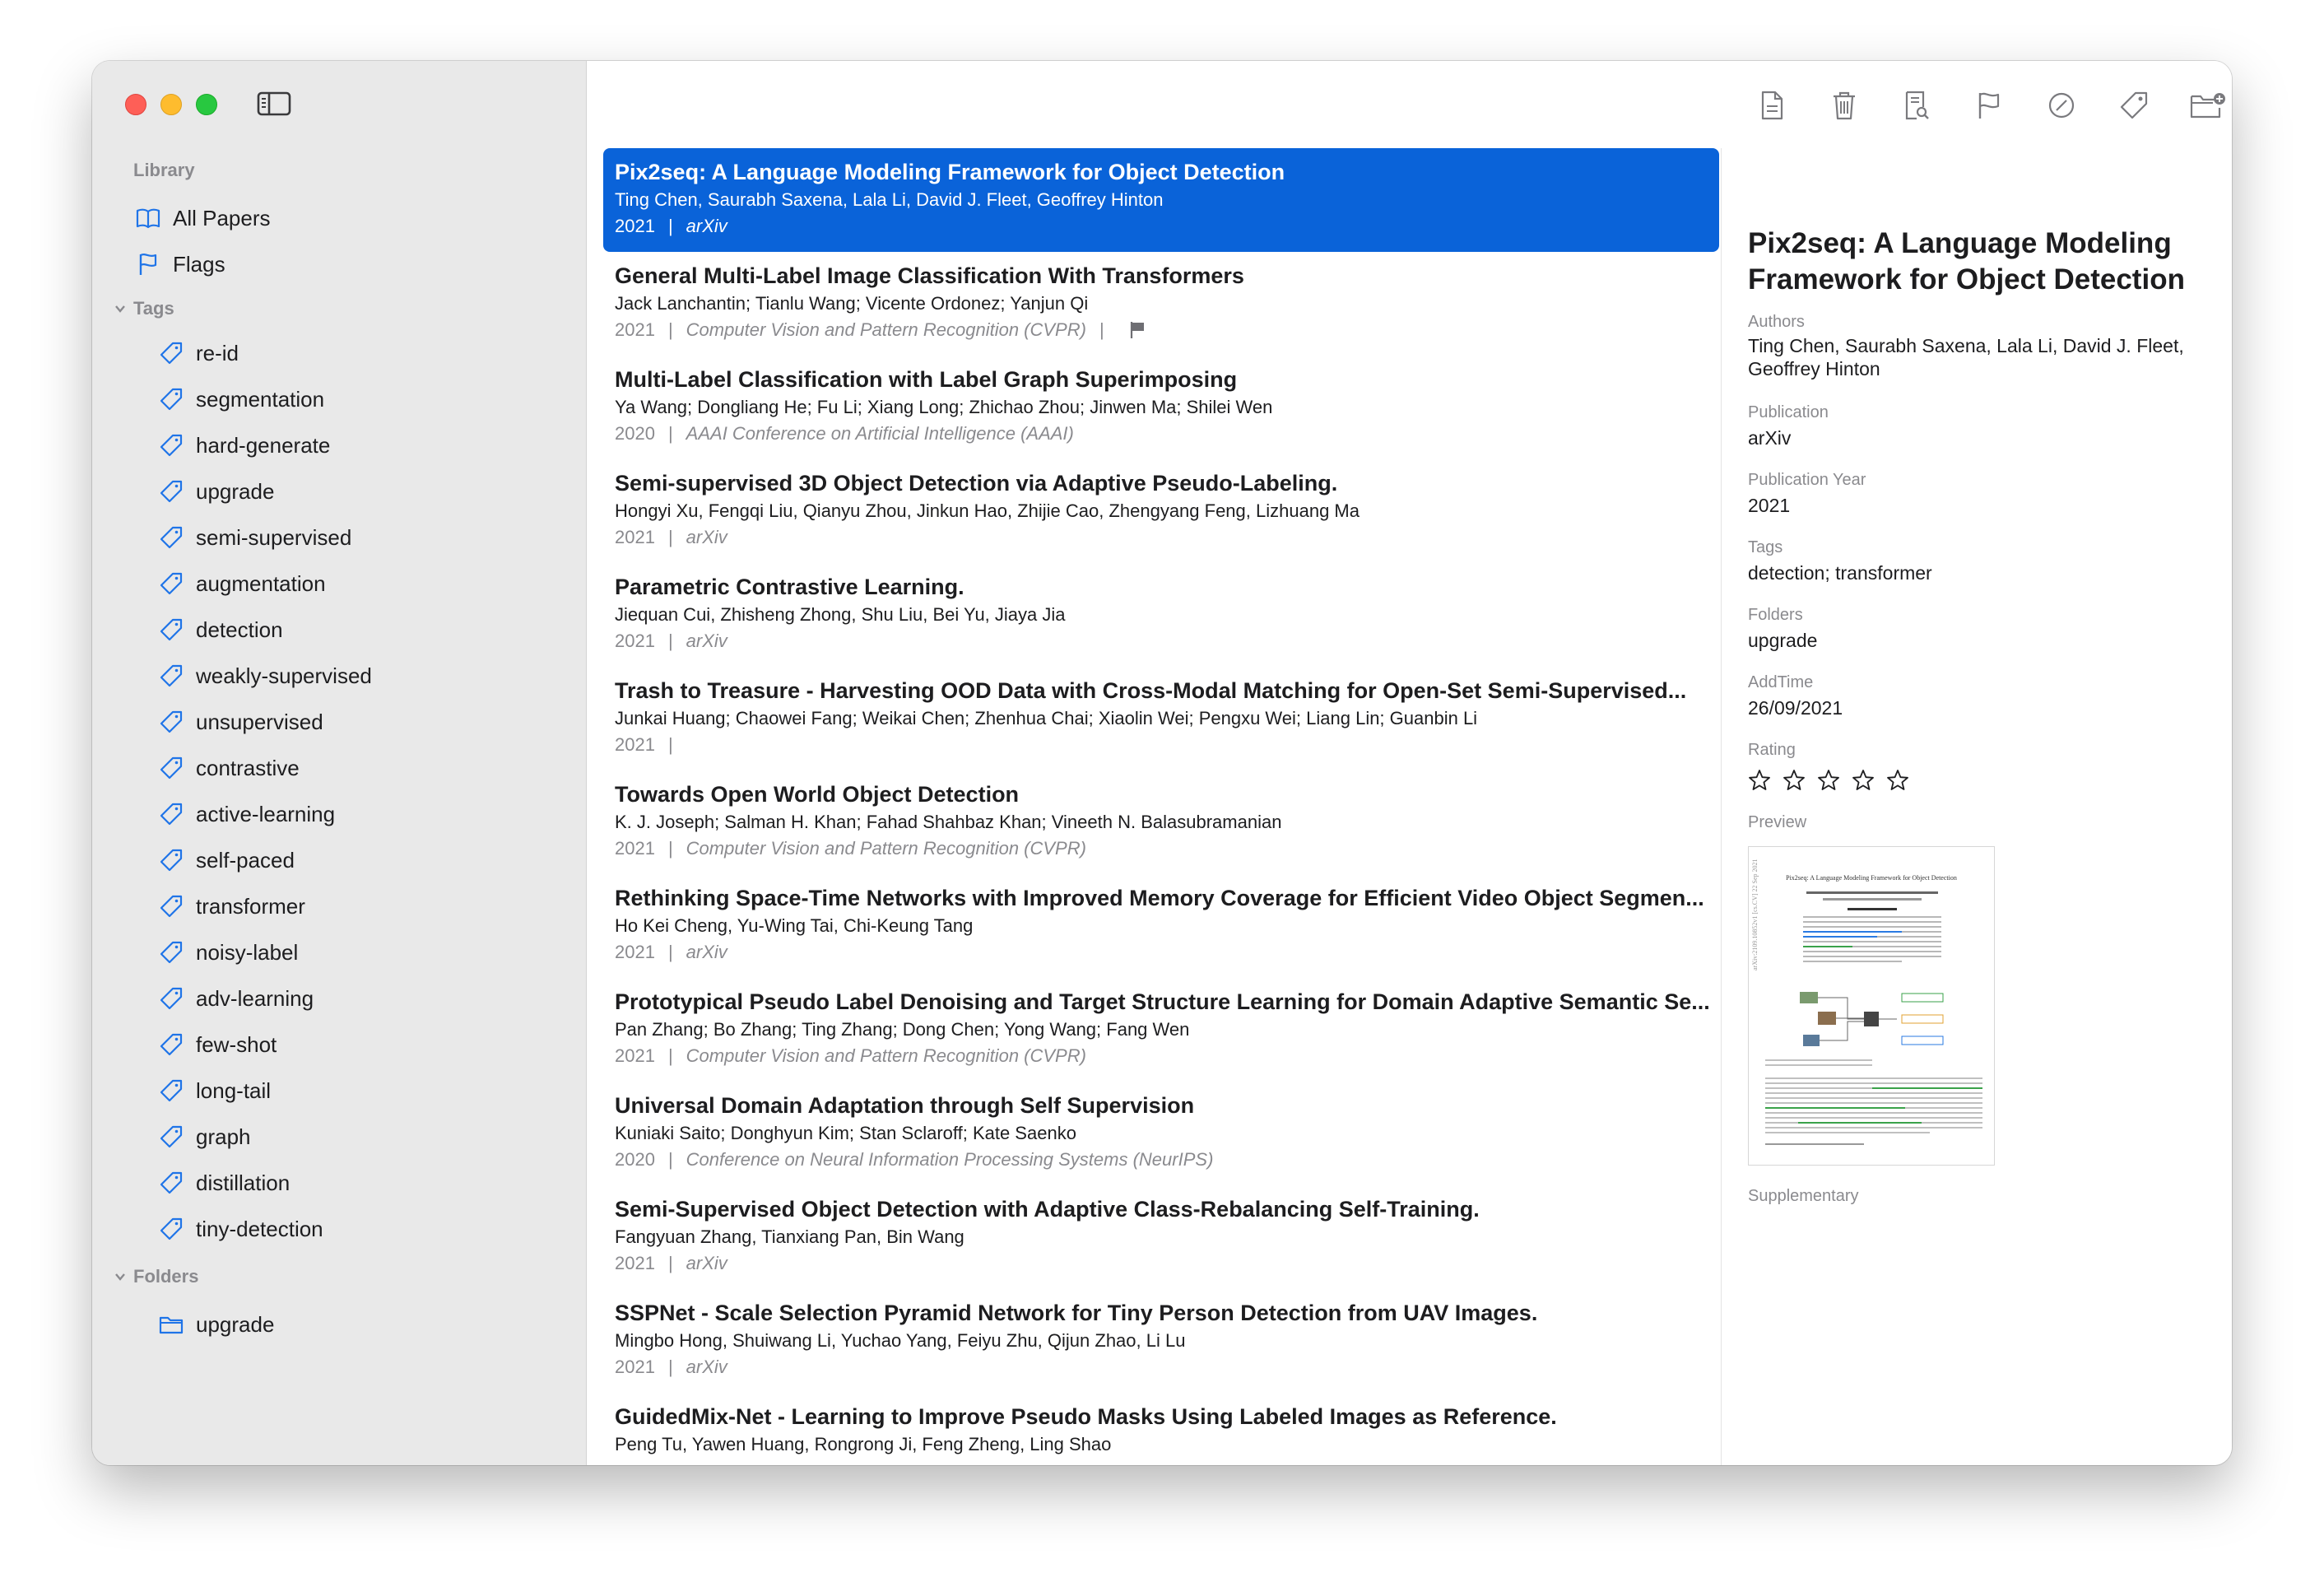 The image size is (2324, 1587). I want to click on sidebar-tag-adv-learning: adv-learning, so click(236, 998).